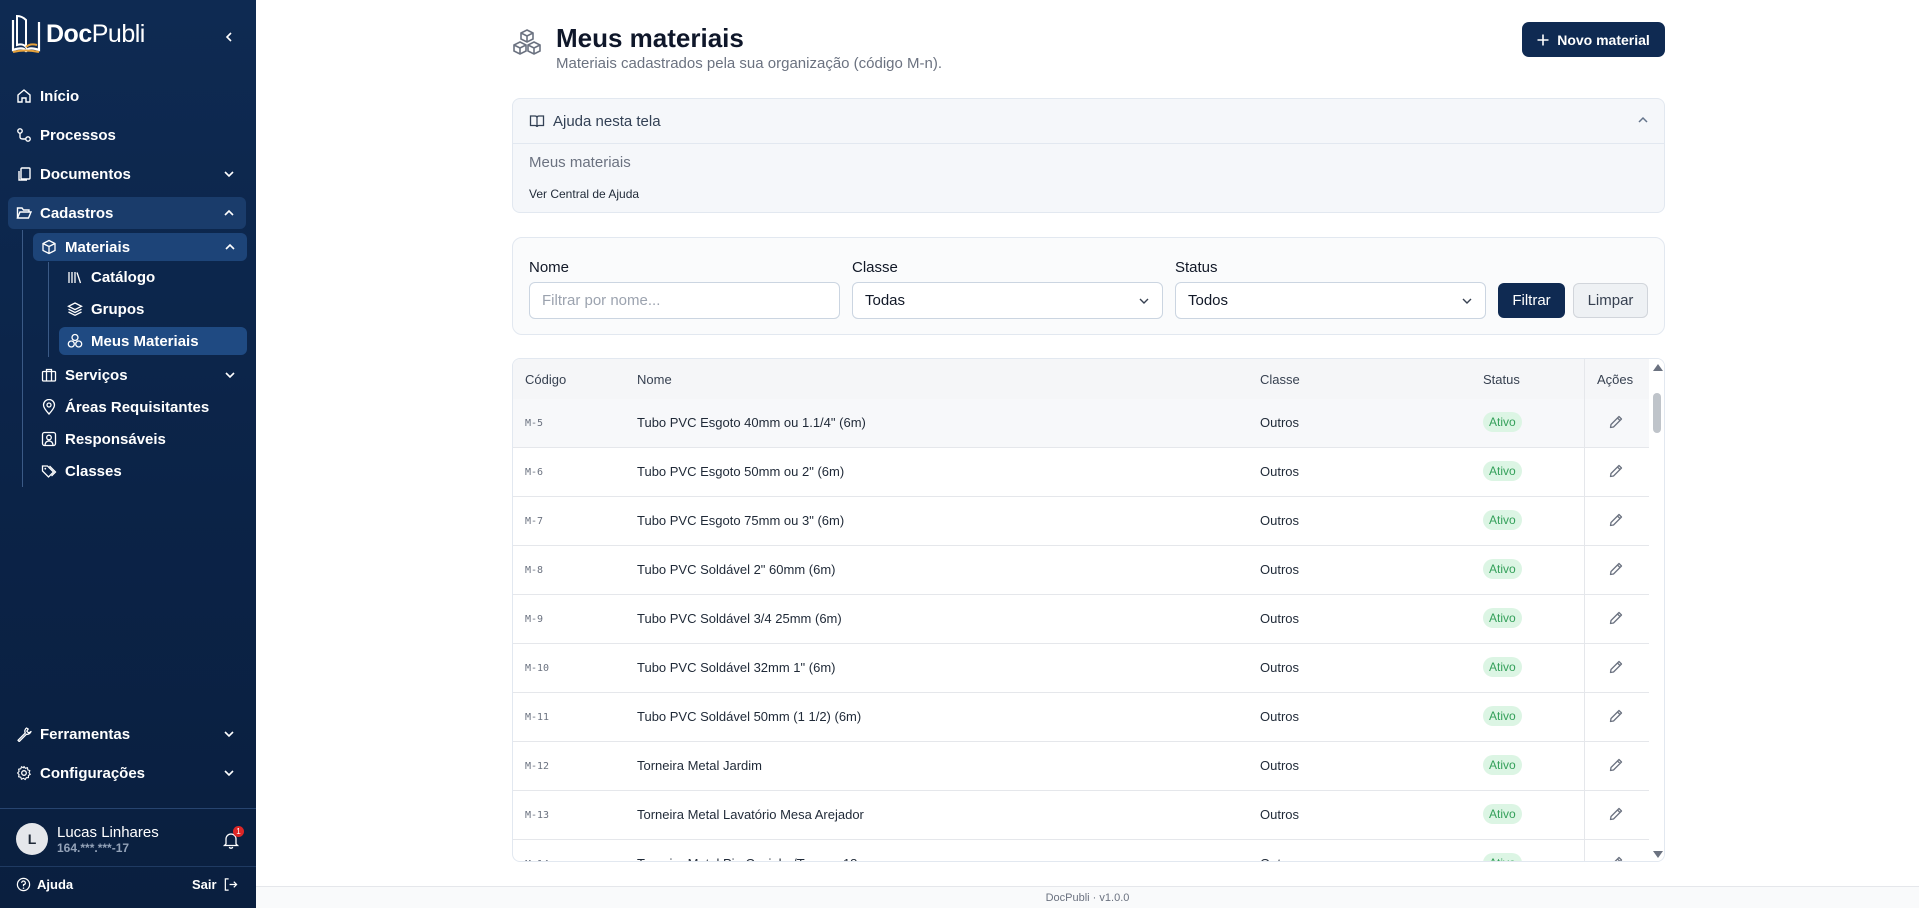 The width and height of the screenshot is (1919, 908). Describe the element at coordinates (140, 247) in the screenshot. I see `nav-materiais: Materiais` at that location.